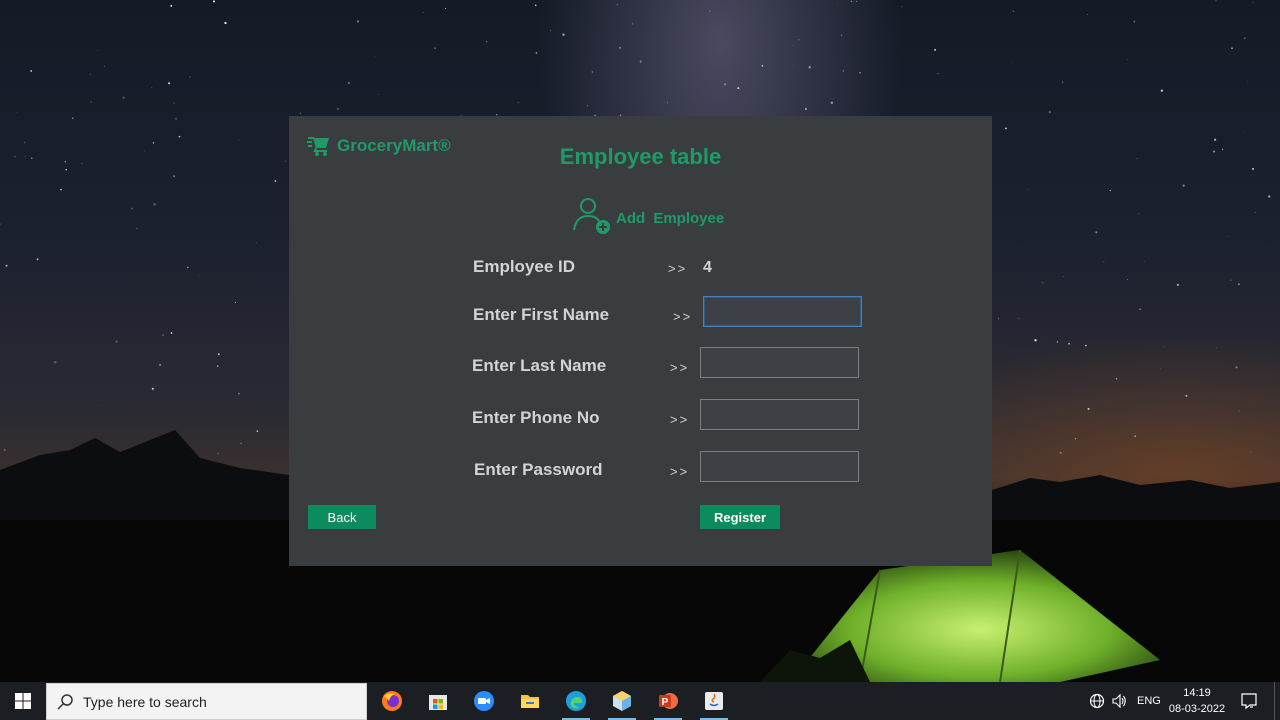  What do you see at coordinates (707, 267) in the screenshot?
I see `employee-id-value: 4` at bounding box center [707, 267].